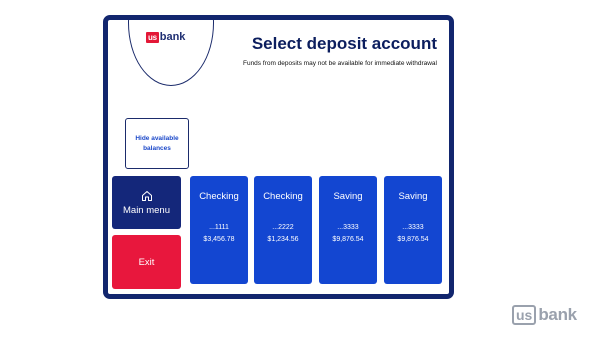 The height and width of the screenshot is (338, 600). What do you see at coordinates (146, 195) in the screenshot?
I see `home-icon` at bounding box center [146, 195].